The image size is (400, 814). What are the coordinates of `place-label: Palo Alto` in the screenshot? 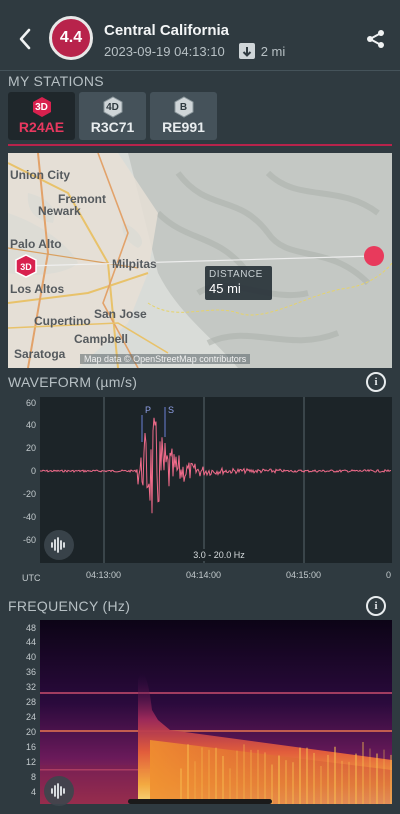 It's located at (36, 244).